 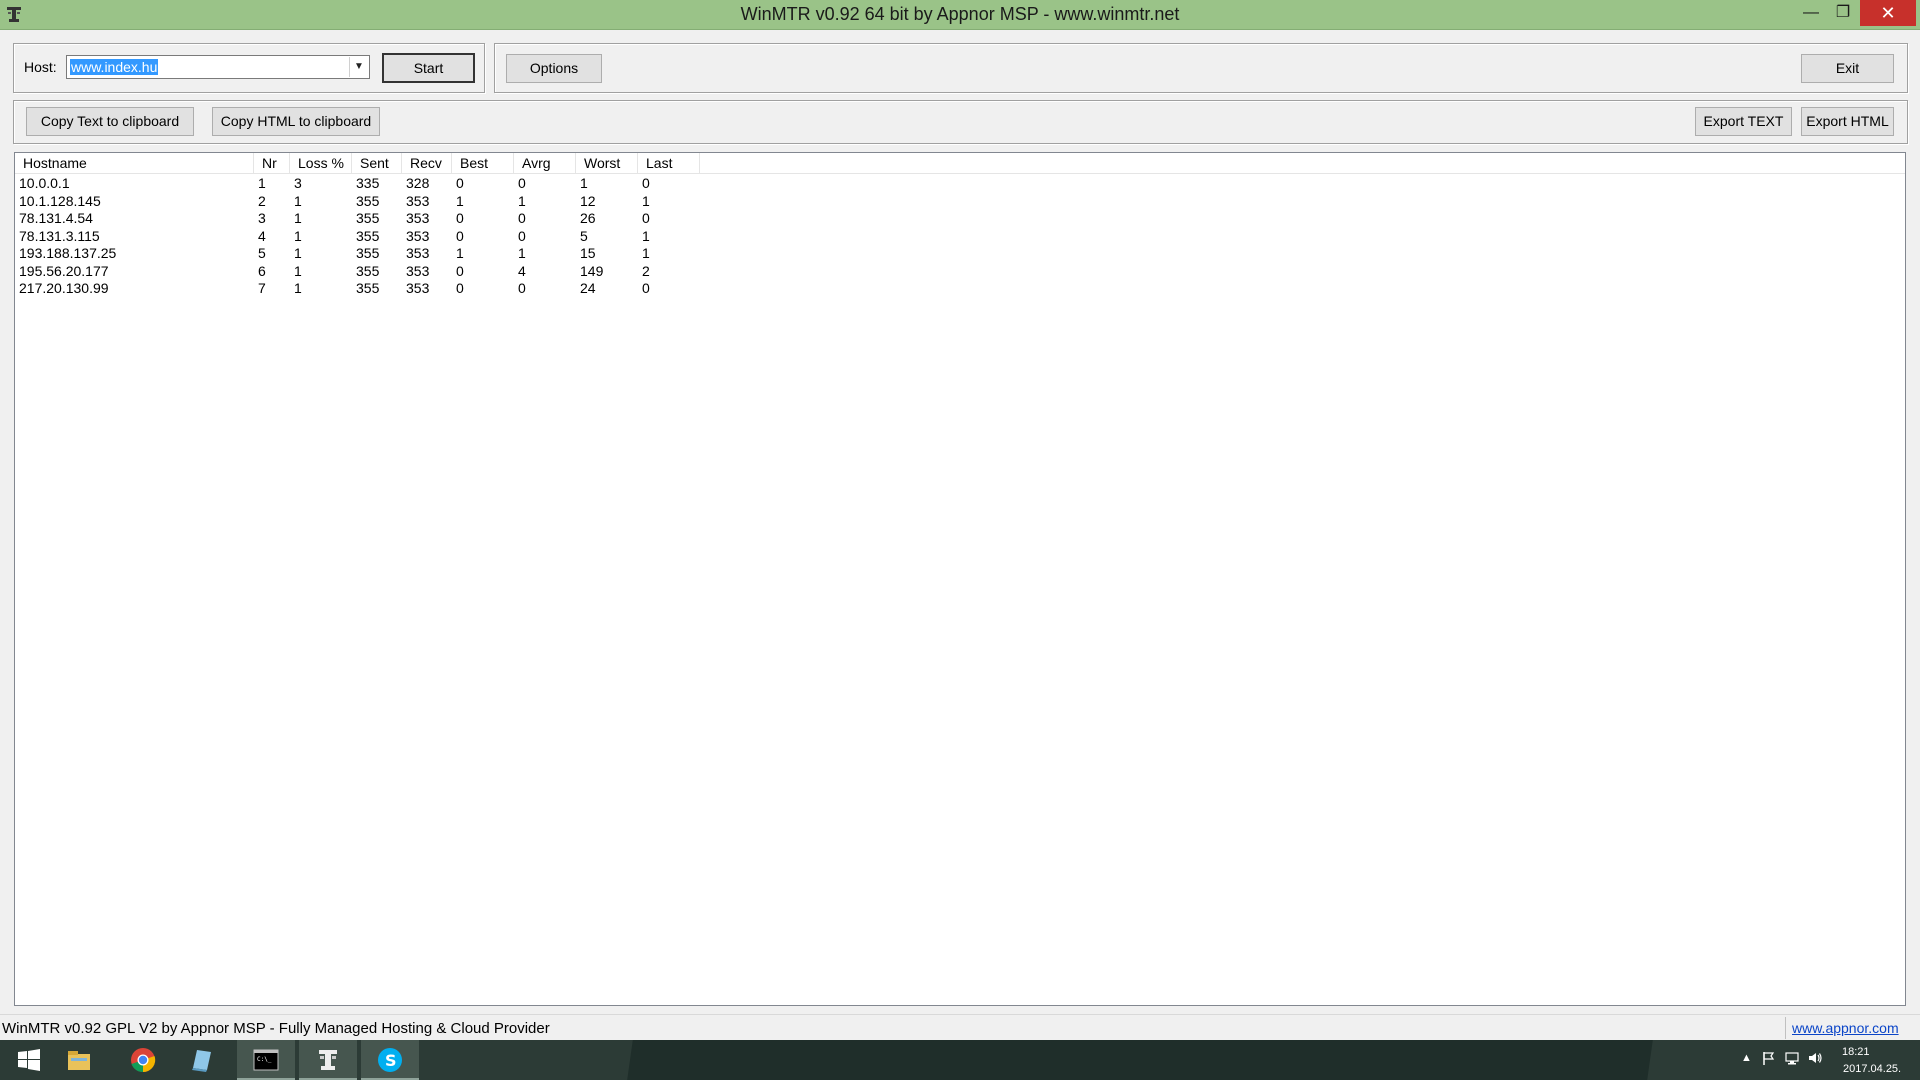 I want to click on taskbar-command-prompt: C:\_, so click(x=266, y=1060).